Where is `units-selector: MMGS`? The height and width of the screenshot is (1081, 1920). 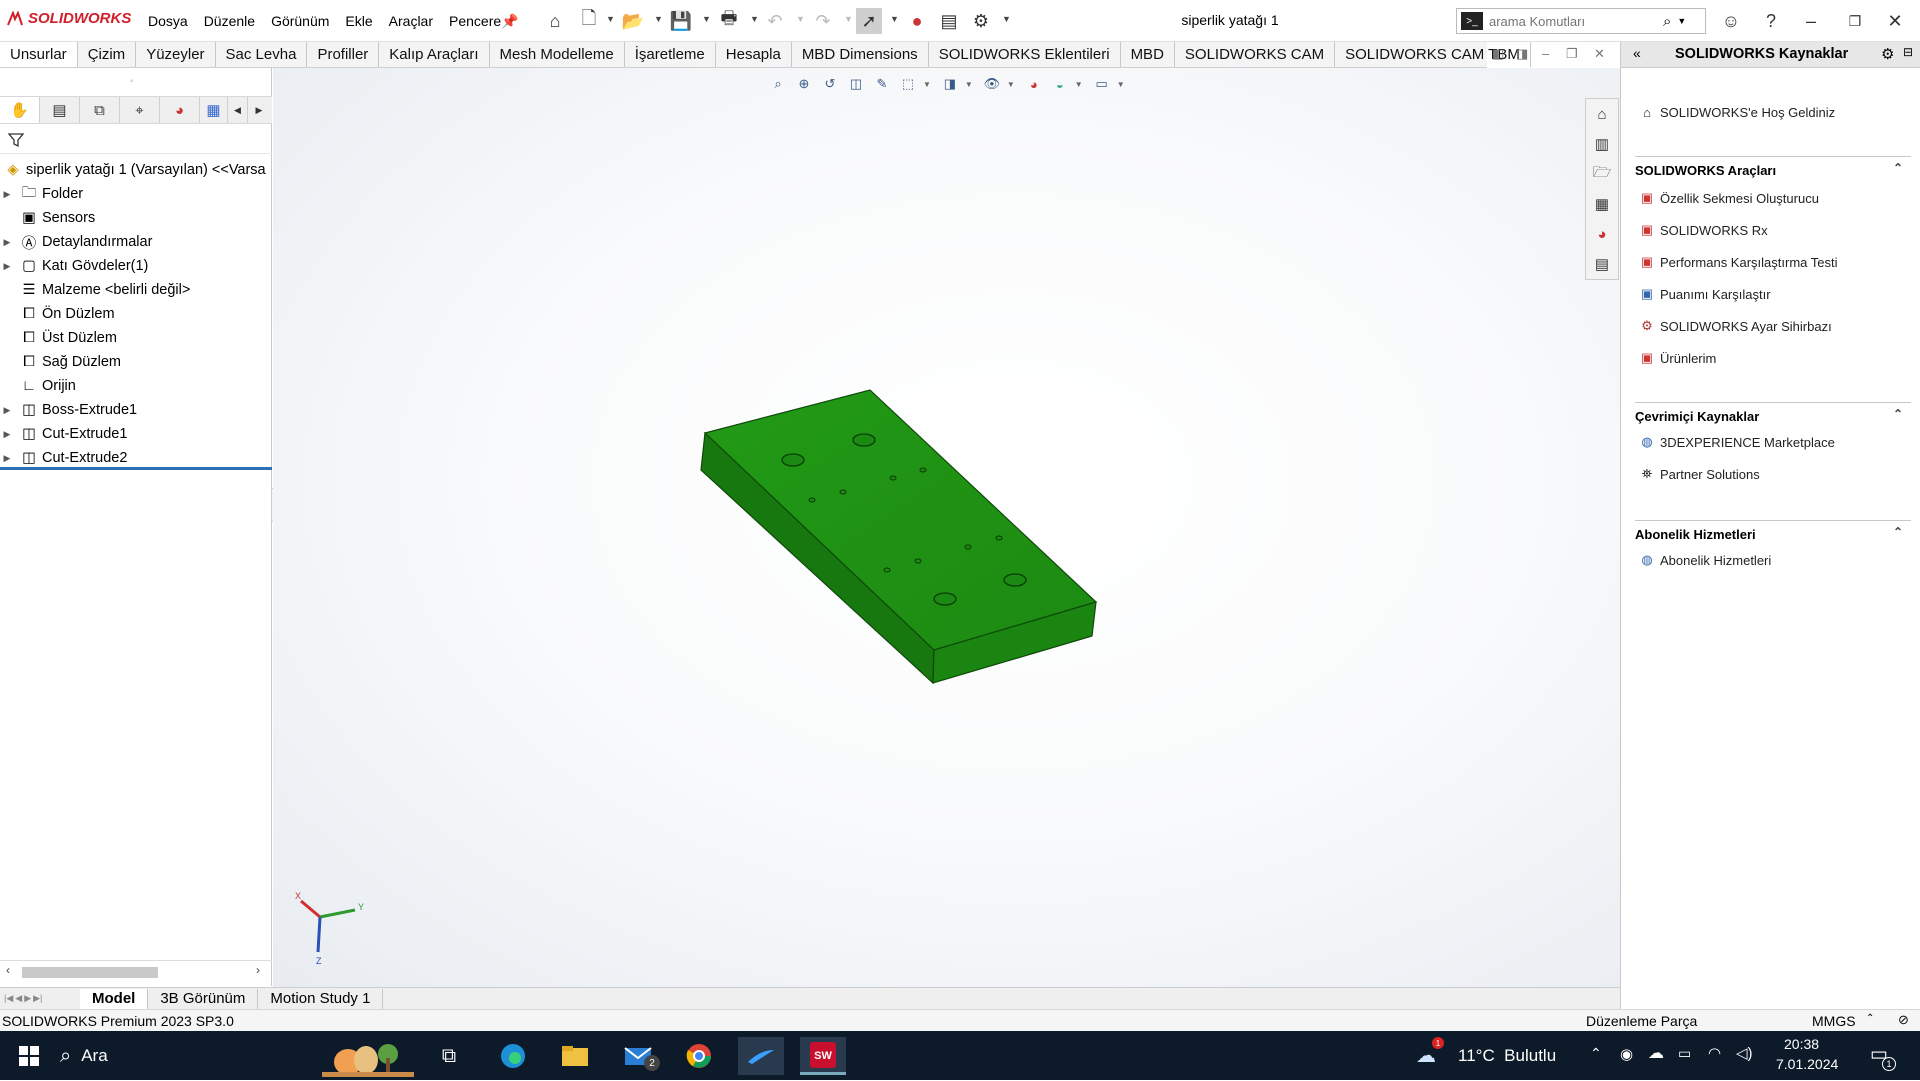
units-selector: MMGS is located at coordinates (1834, 1021).